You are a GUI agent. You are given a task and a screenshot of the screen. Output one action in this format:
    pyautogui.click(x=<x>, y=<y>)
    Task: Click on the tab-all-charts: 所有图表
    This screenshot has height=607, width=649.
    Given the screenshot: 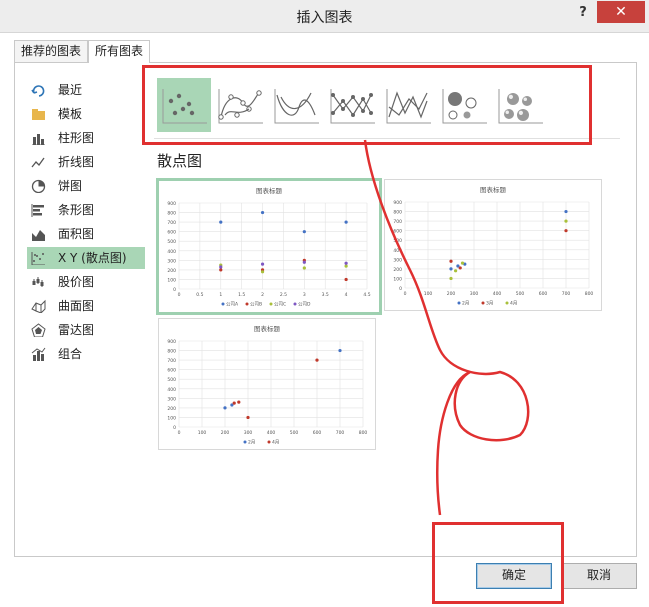 What is the action you would take?
    pyautogui.click(x=119, y=51)
    